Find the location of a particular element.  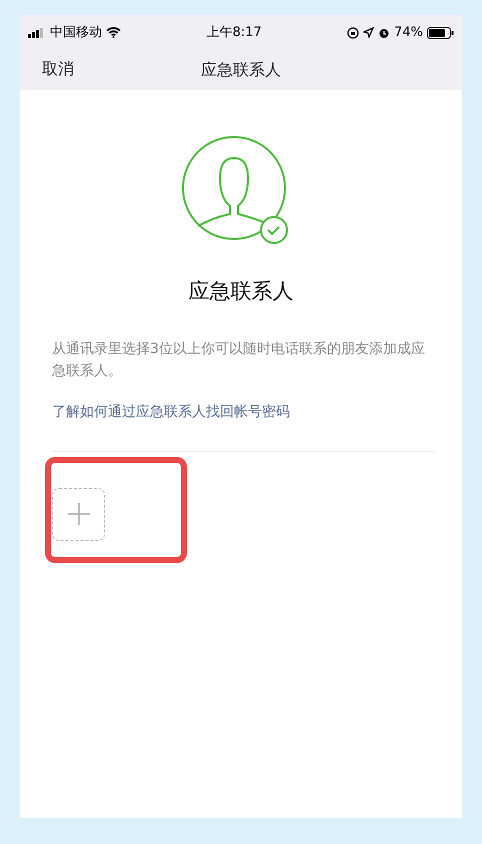

plus-icon is located at coordinates (79, 514).